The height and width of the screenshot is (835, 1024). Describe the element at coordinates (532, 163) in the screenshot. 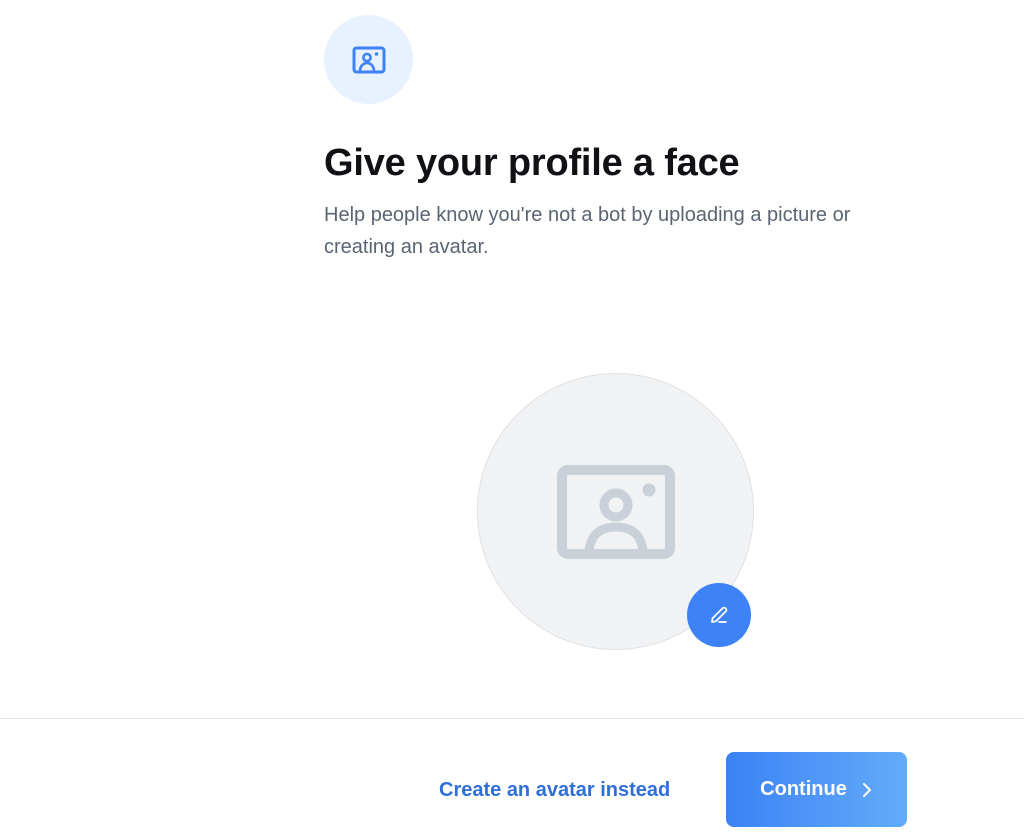

I see `page-title: Give your profile a face` at that location.